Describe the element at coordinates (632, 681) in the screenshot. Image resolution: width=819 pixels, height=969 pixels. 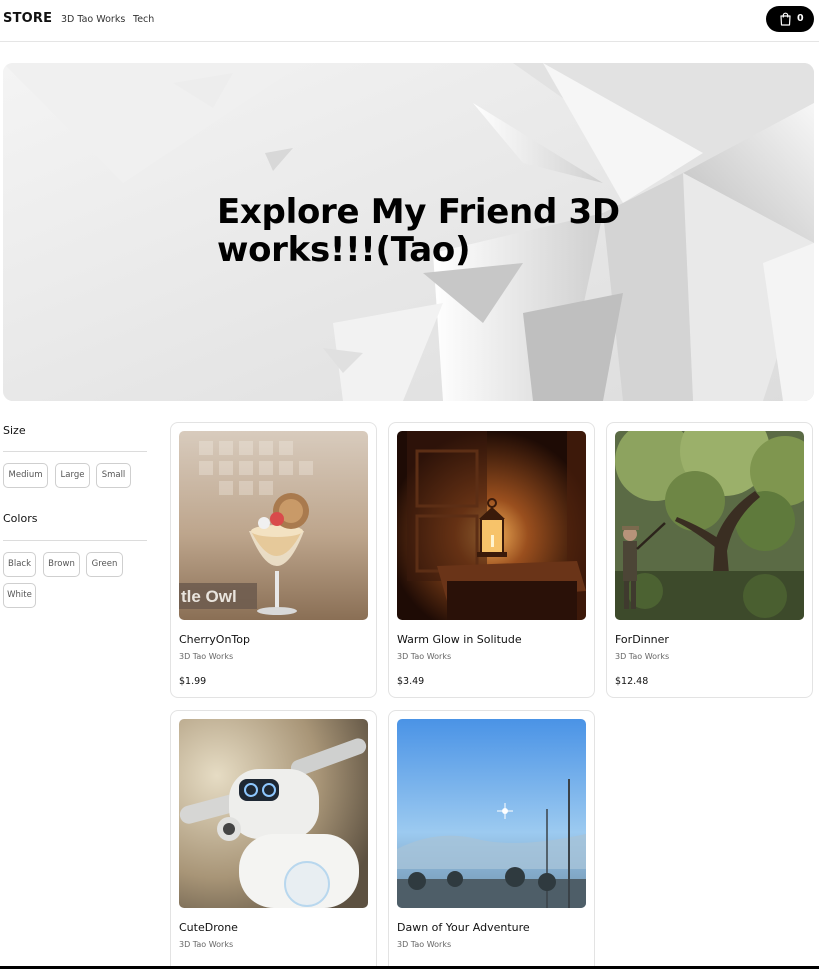
I see `product-price: $12.48` at that location.